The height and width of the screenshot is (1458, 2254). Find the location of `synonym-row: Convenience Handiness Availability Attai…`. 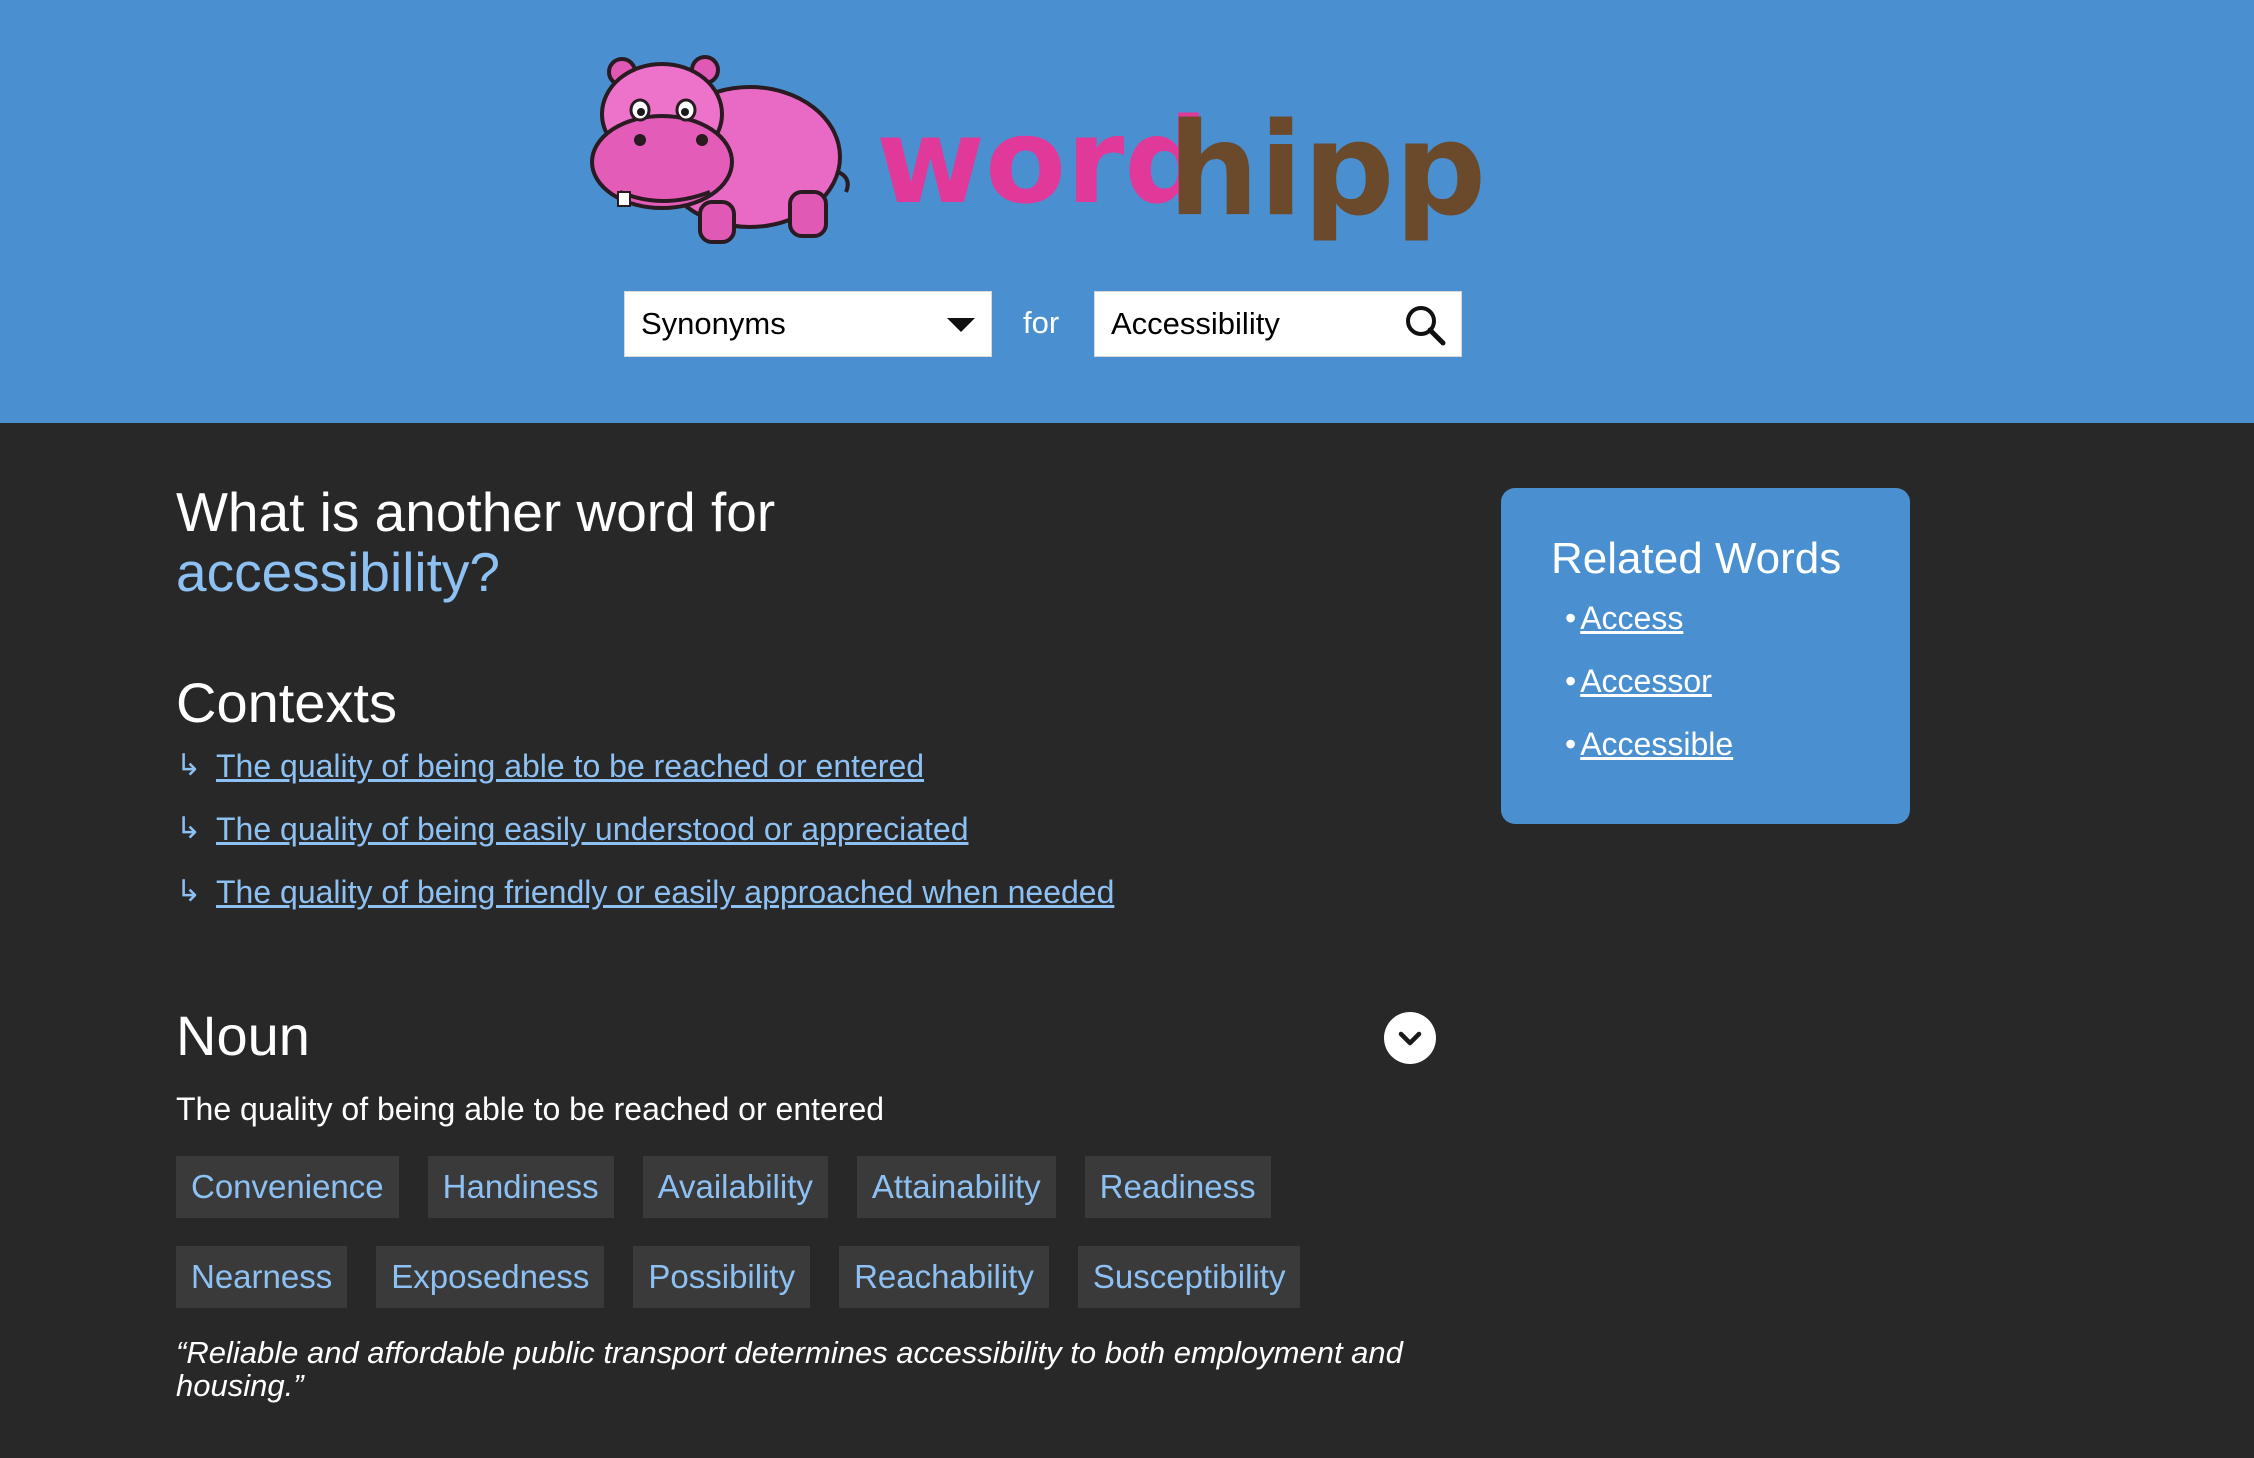

synonym-row: Convenience Handiness Availability Attai… is located at coordinates (738, 1187).